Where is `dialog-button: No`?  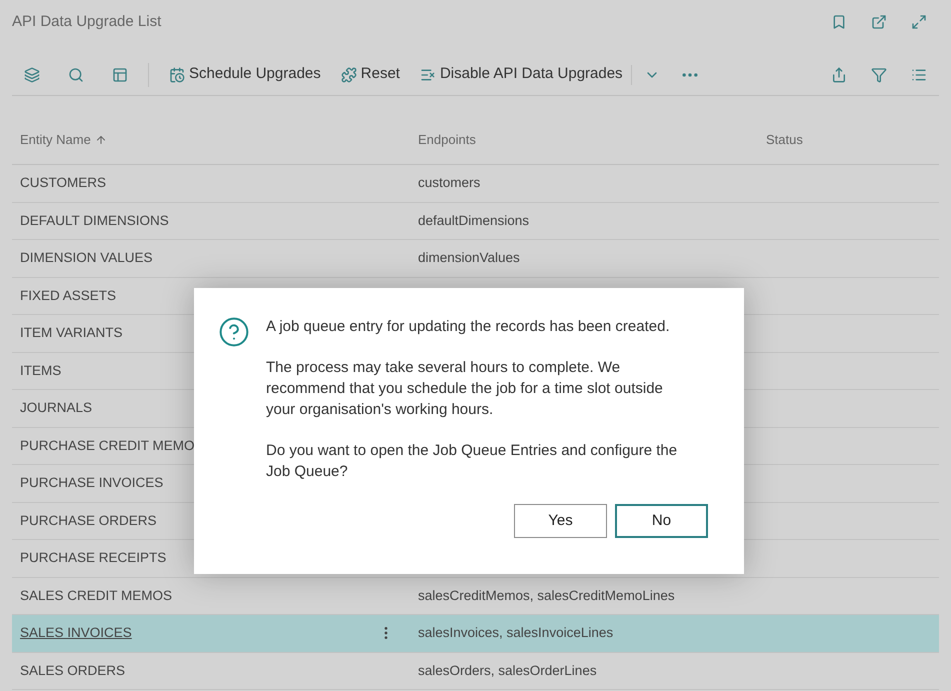
dialog-button: No is located at coordinates (661, 521).